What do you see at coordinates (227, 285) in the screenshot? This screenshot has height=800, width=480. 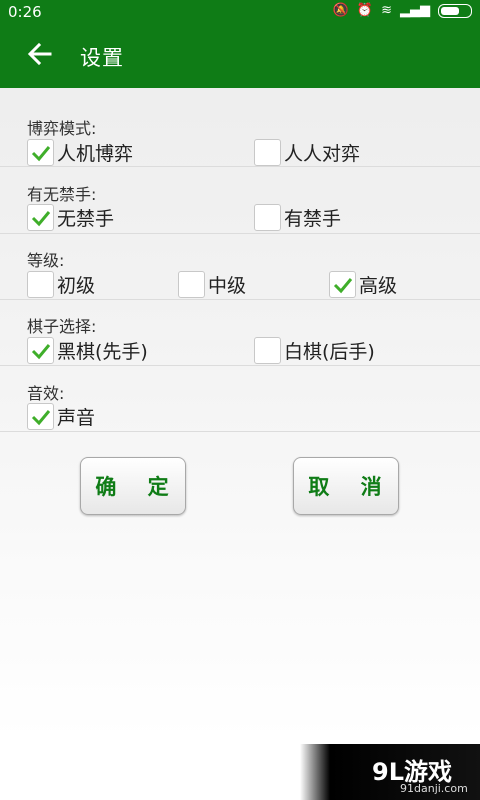 I see `option-label: 中级` at bounding box center [227, 285].